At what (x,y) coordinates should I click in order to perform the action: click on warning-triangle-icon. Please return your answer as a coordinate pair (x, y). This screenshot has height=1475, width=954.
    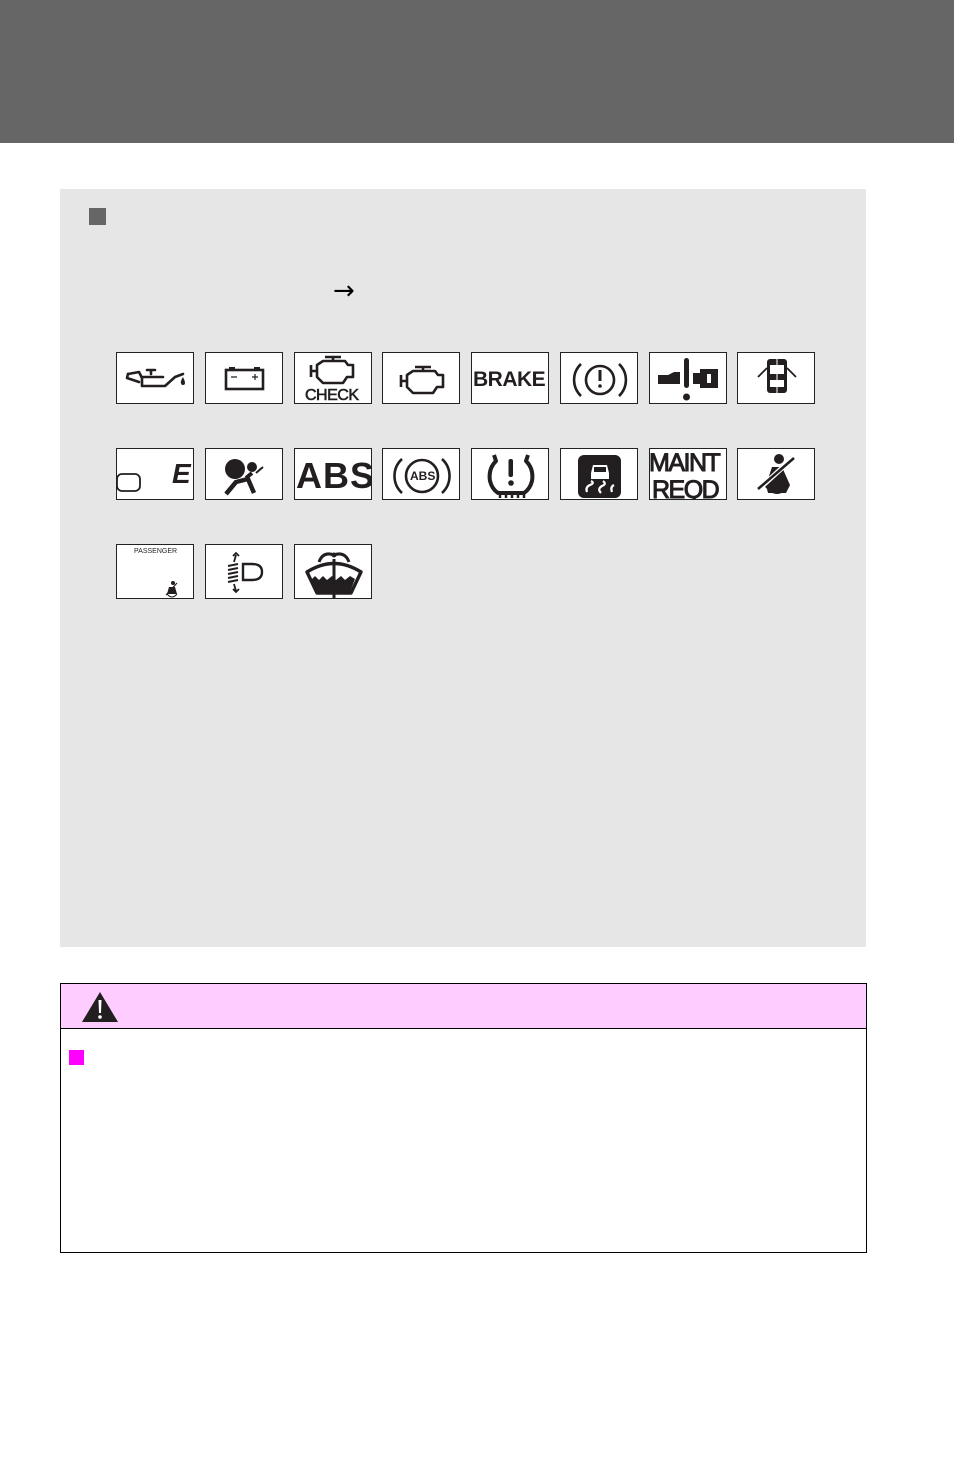
    Looking at the image, I should click on (100, 1007).